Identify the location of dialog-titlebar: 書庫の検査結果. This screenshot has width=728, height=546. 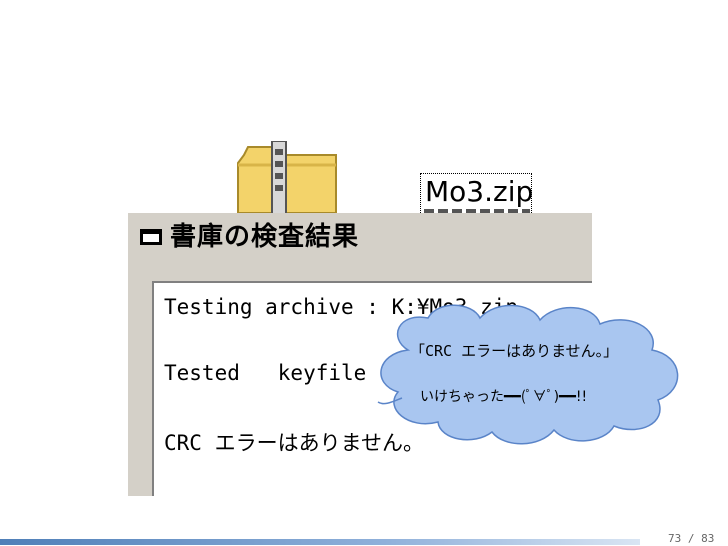
(360, 235).